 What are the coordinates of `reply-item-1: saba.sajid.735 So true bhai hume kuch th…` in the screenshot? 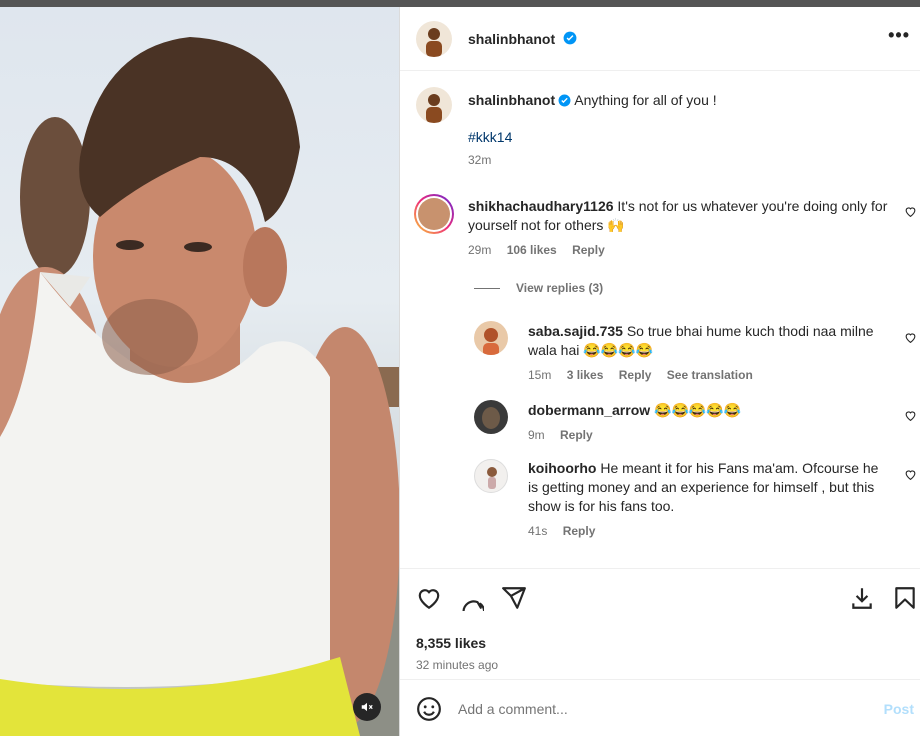 It's located at (708, 352).